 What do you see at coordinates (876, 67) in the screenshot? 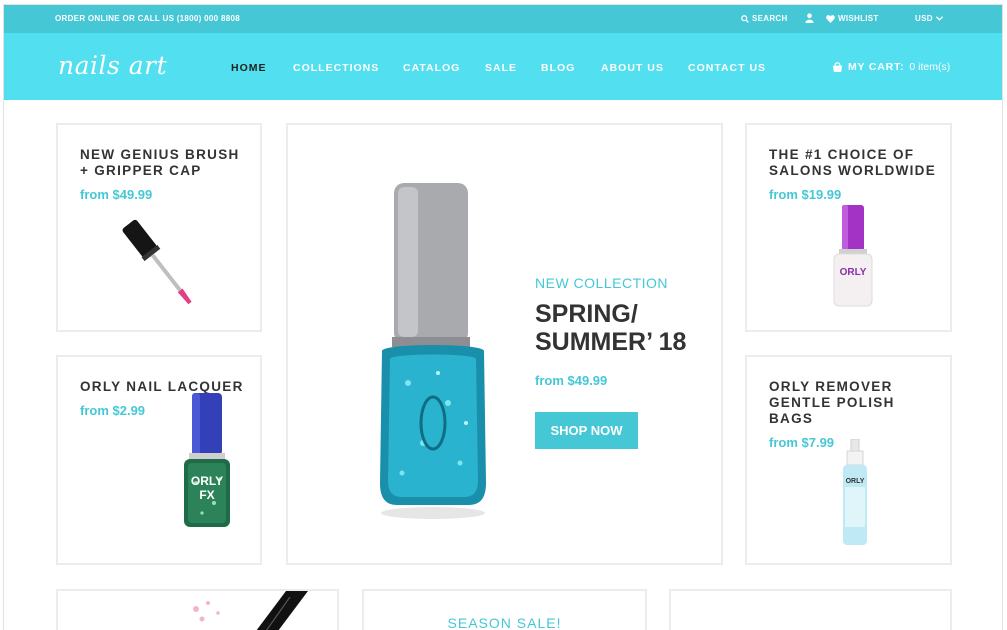
I see `cart-label: MY CART:` at bounding box center [876, 67].